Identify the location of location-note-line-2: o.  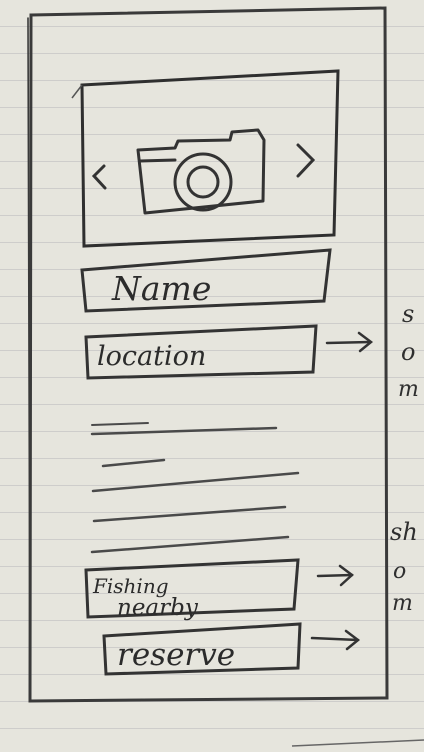
(408, 352).